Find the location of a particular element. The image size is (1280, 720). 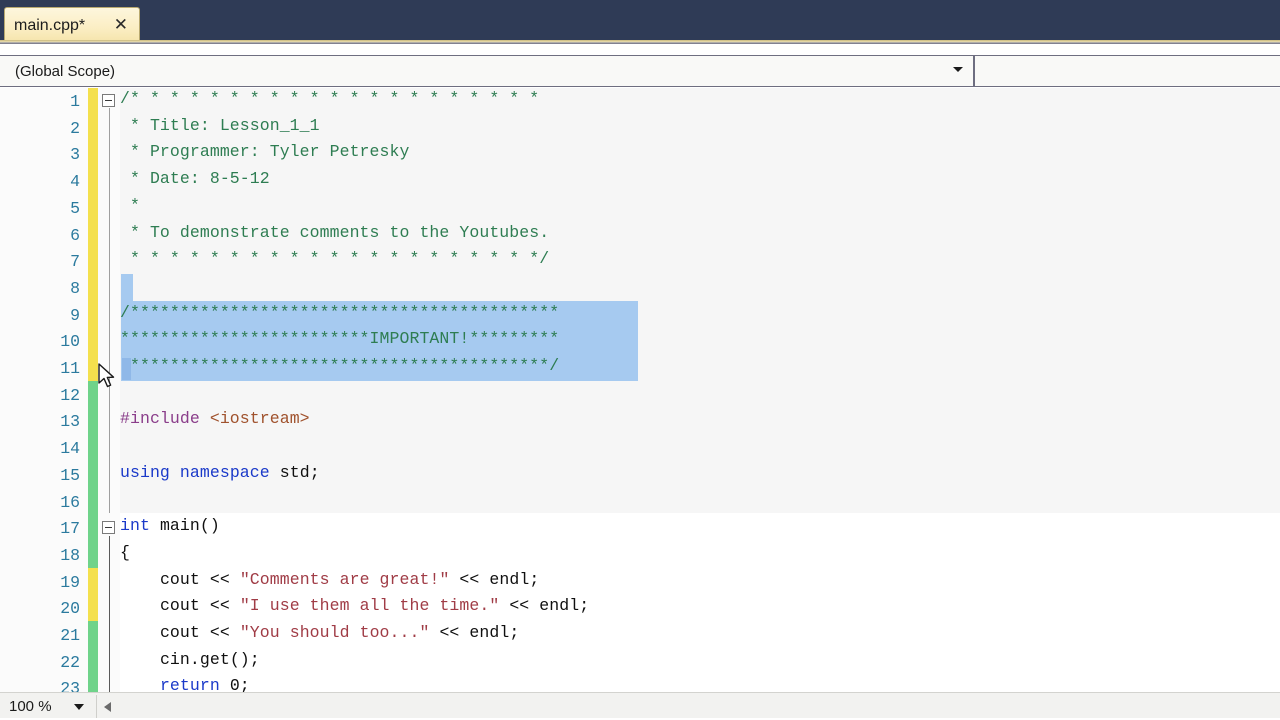

status-bar: 100 % is located at coordinates (640, 706).